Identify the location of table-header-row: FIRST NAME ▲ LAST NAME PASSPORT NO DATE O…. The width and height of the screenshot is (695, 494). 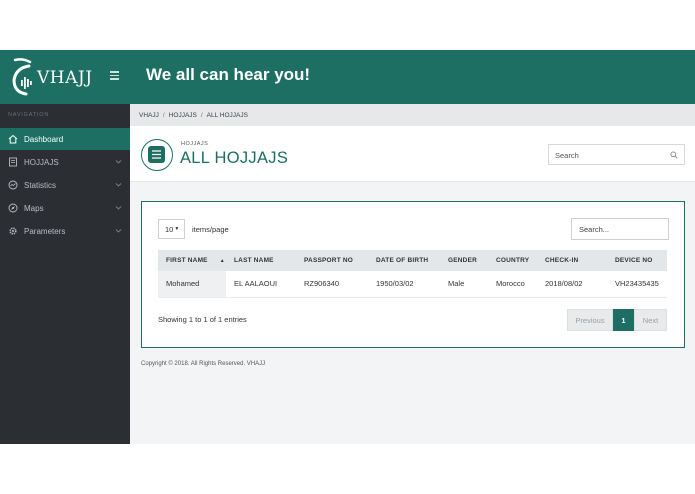
(412, 260).